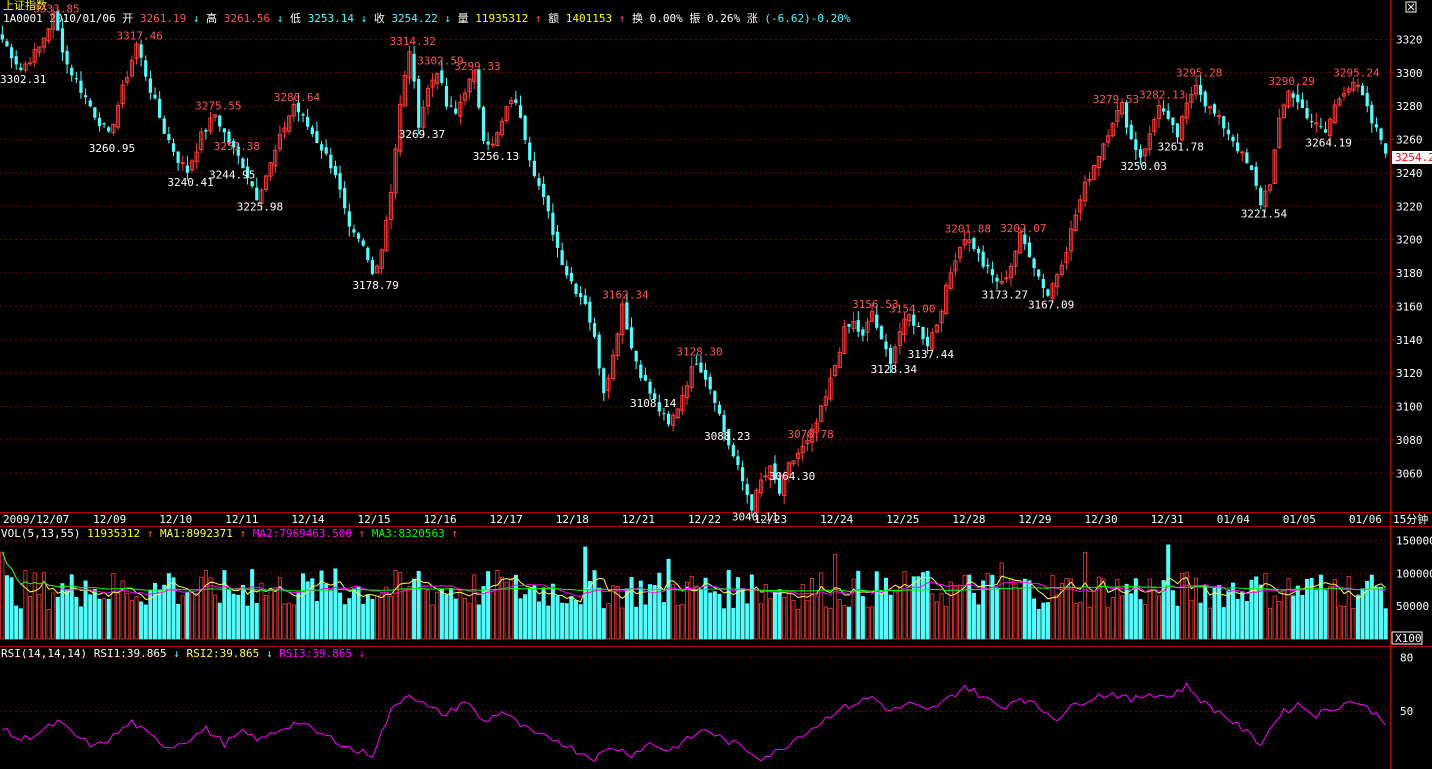 This screenshot has width=1432, height=769. Describe the element at coordinates (218, 106) in the screenshot. I see `high-annotation: 3275.55` at that location.